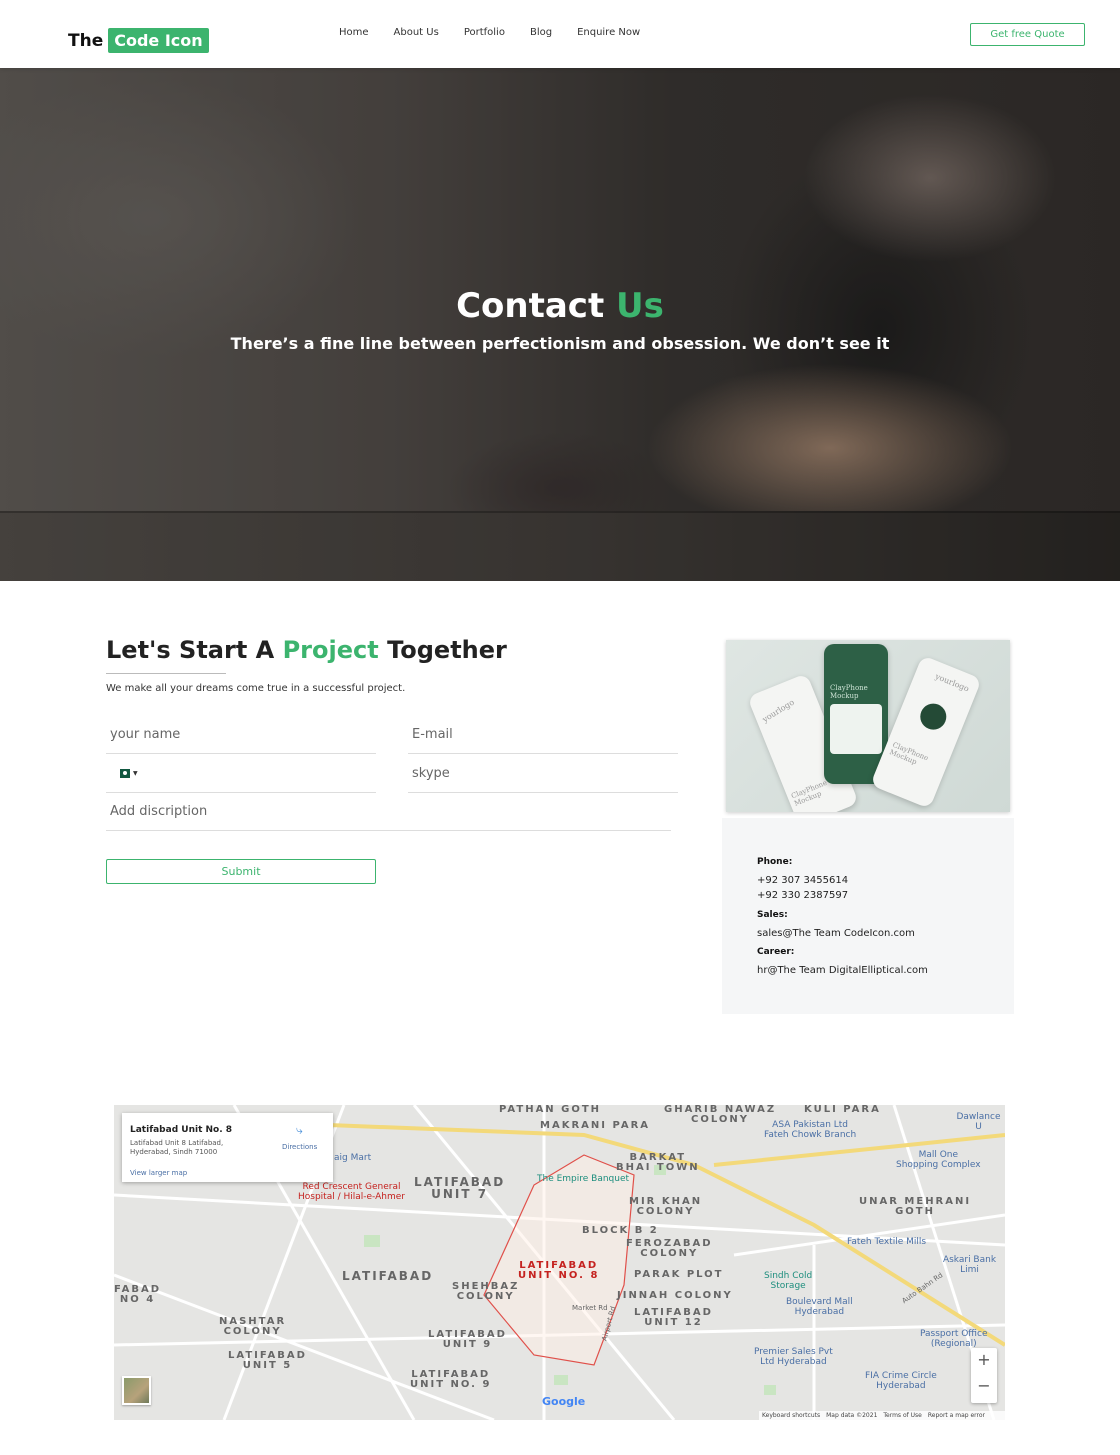  I want to click on nav-enquire: Enquire Now, so click(608, 32).